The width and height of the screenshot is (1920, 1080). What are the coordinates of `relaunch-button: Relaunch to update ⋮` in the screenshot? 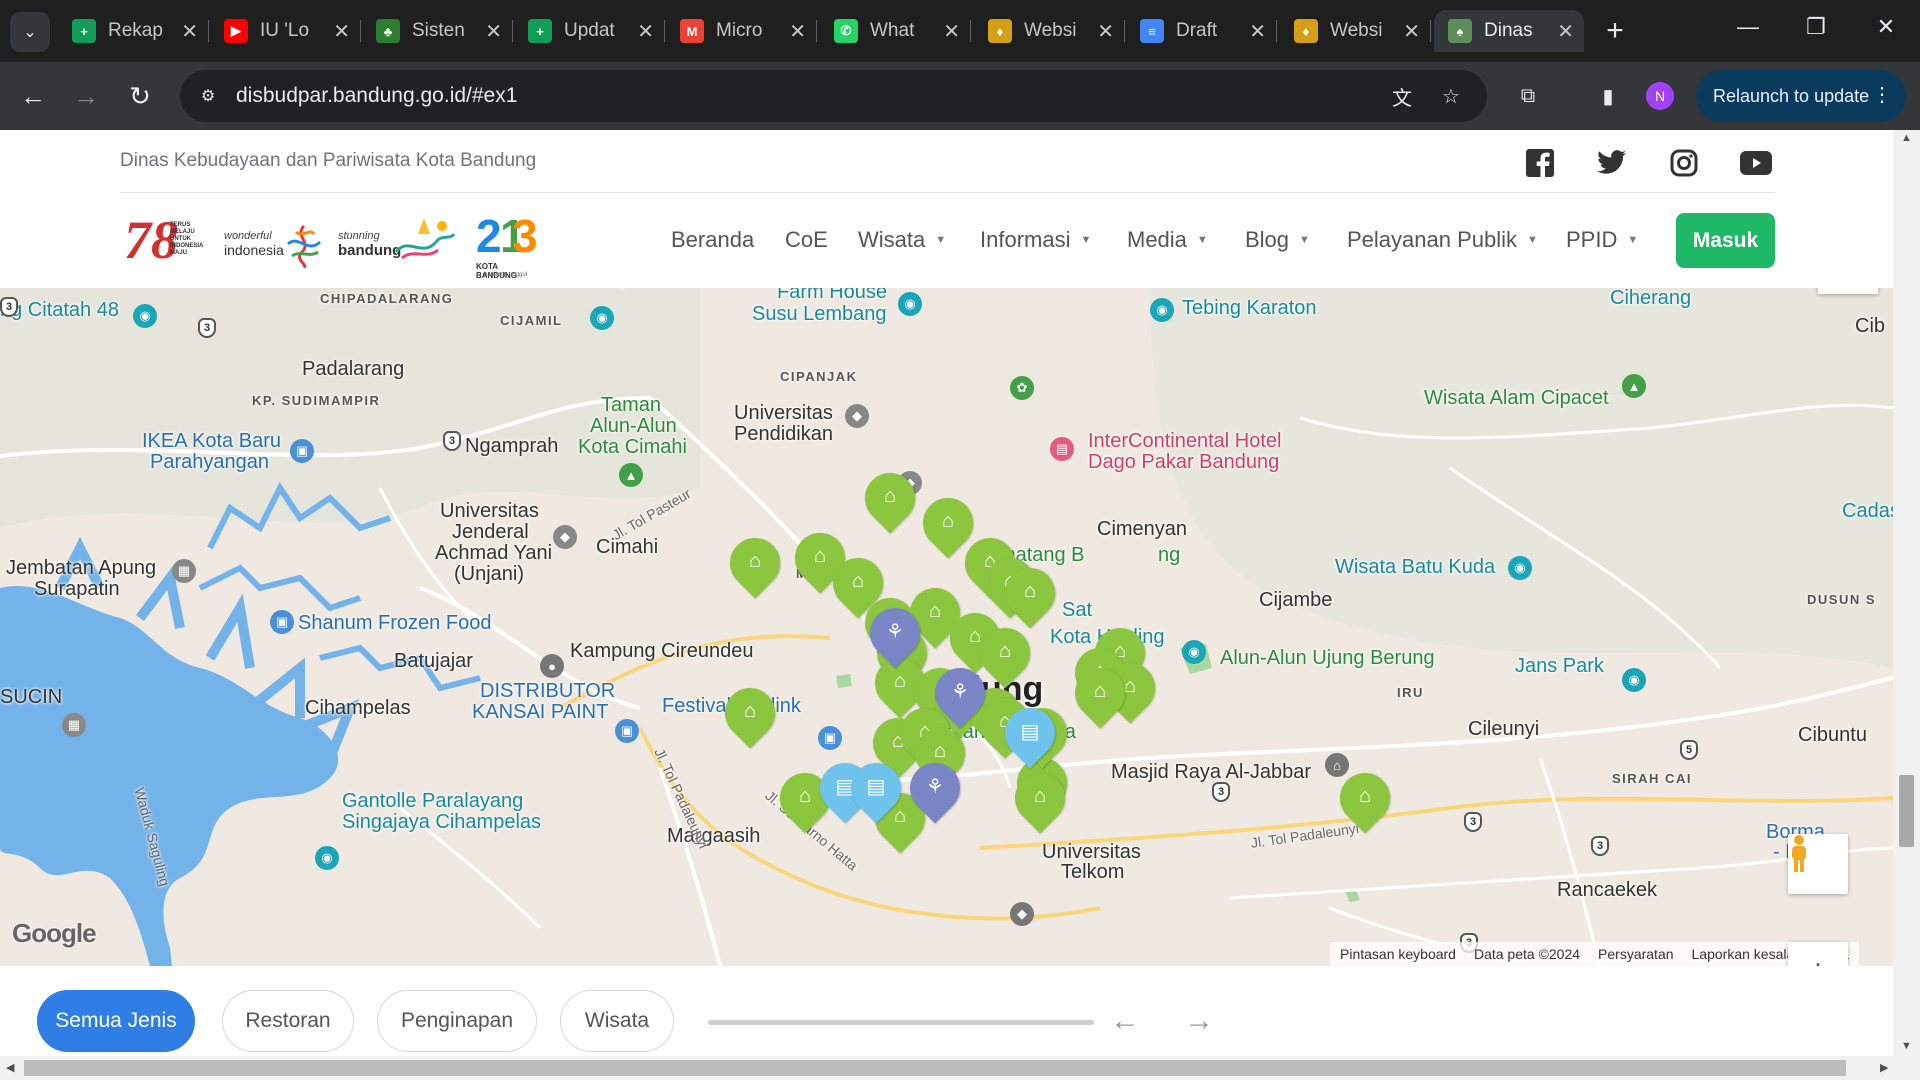 It's located at (1801, 96).